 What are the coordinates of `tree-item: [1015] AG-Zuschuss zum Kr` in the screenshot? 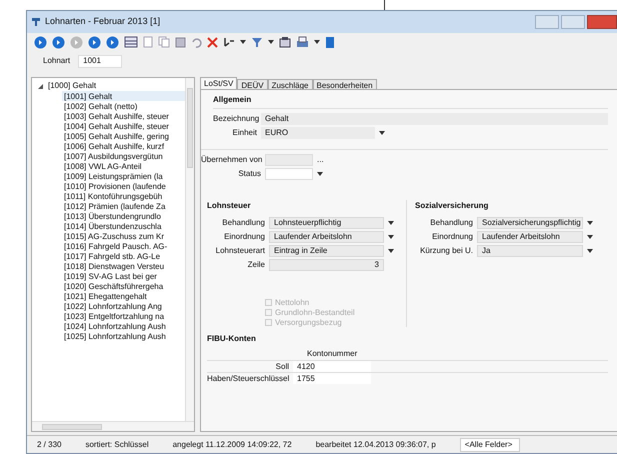 It's located at (123, 236).